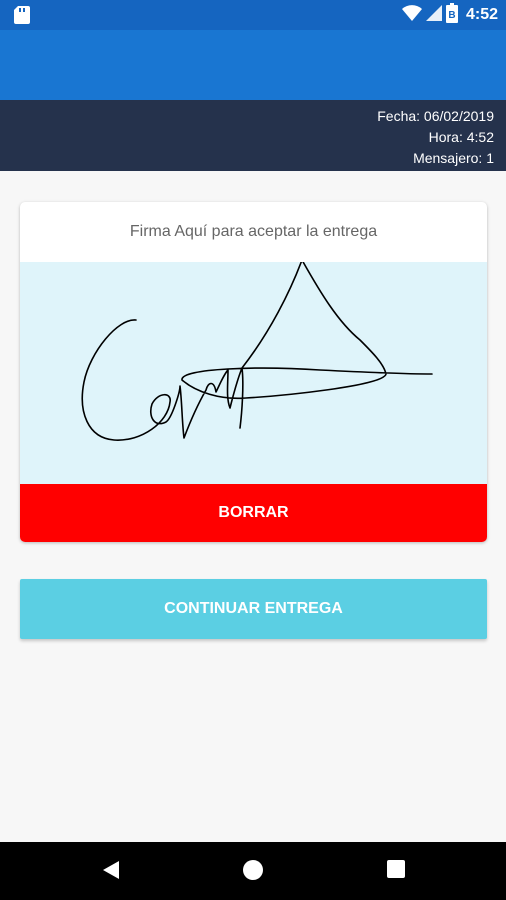 The image size is (506, 900). Describe the element at coordinates (435, 116) in the screenshot. I see `date-label: Fecha: 06/02/2019` at that location.